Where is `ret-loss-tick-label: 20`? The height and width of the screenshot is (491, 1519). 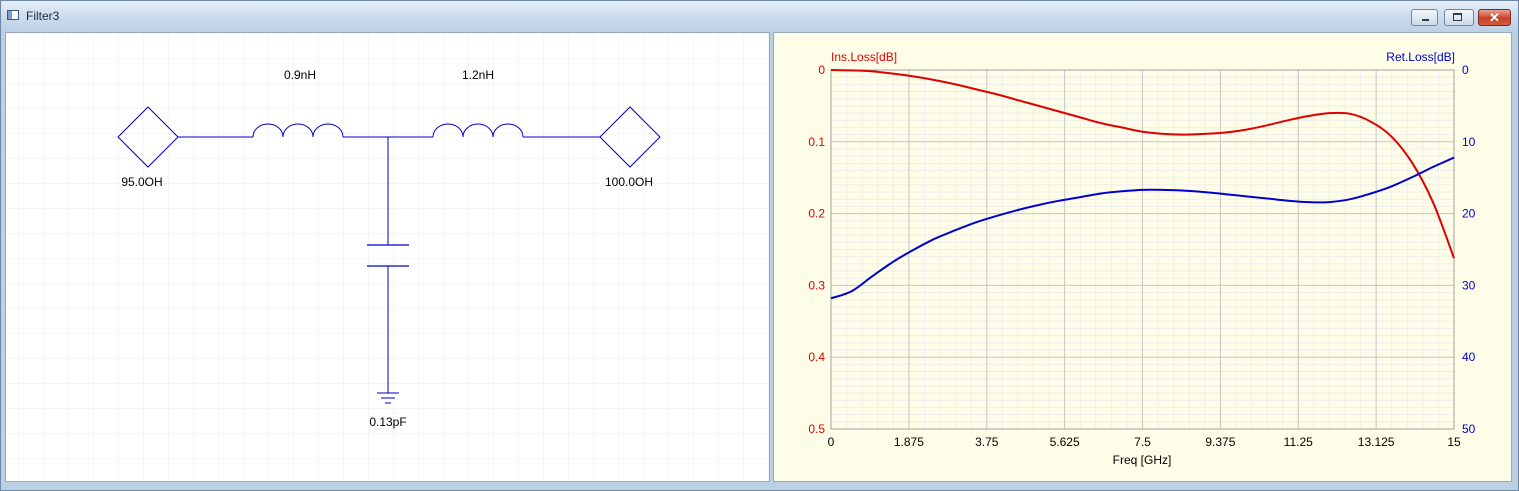
ret-loss-tick-label: 20 is located at coordinates (1469, 214).